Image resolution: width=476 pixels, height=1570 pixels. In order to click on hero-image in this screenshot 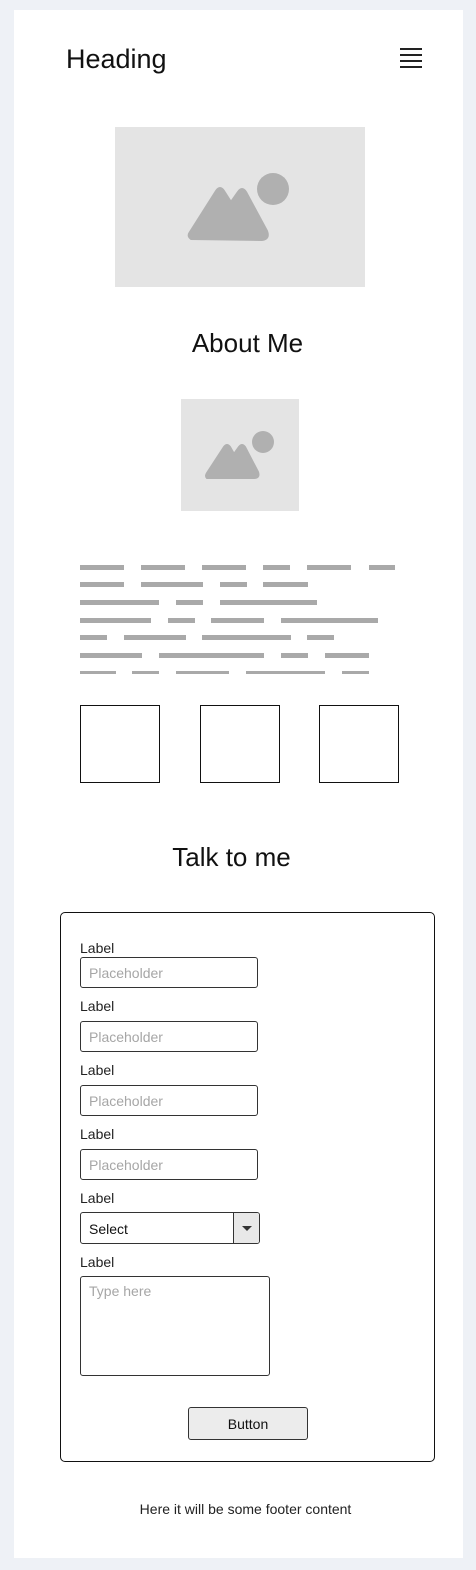, I will do `click(240, 207)`.